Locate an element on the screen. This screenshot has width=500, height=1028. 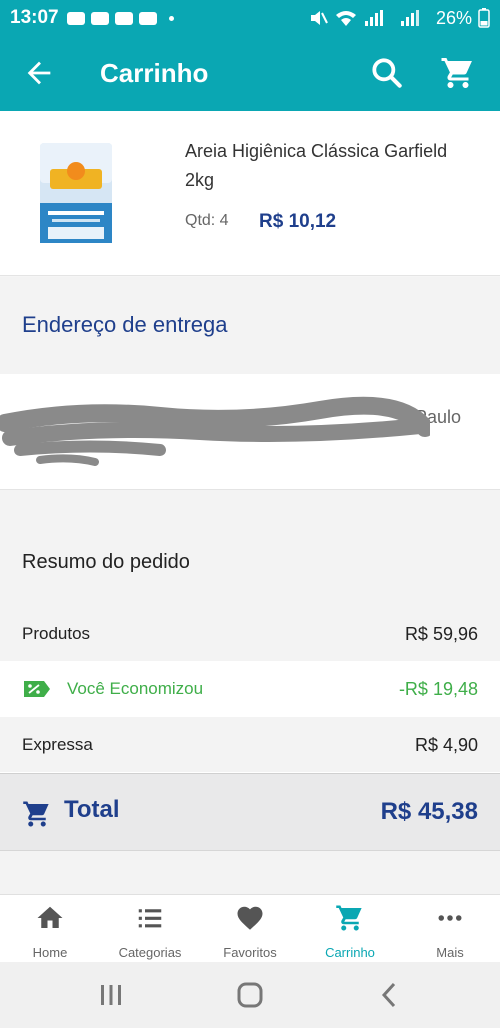
mute-icon is located at coordinates (319, 18).